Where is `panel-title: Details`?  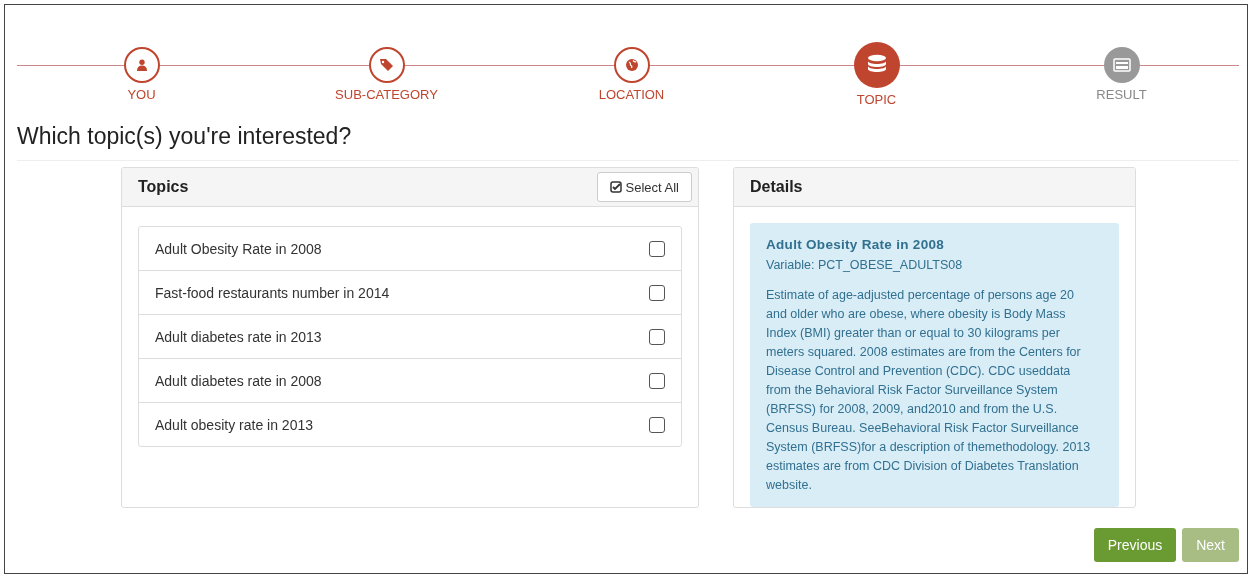
panel-title: Details is located at coordinates (776, 187).